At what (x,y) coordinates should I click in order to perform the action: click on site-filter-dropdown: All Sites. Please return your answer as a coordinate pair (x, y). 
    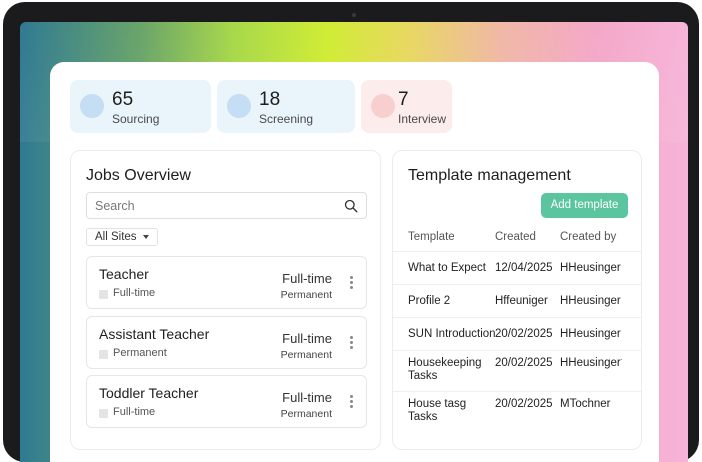
    Looking at the image, I should click on (122, 237).